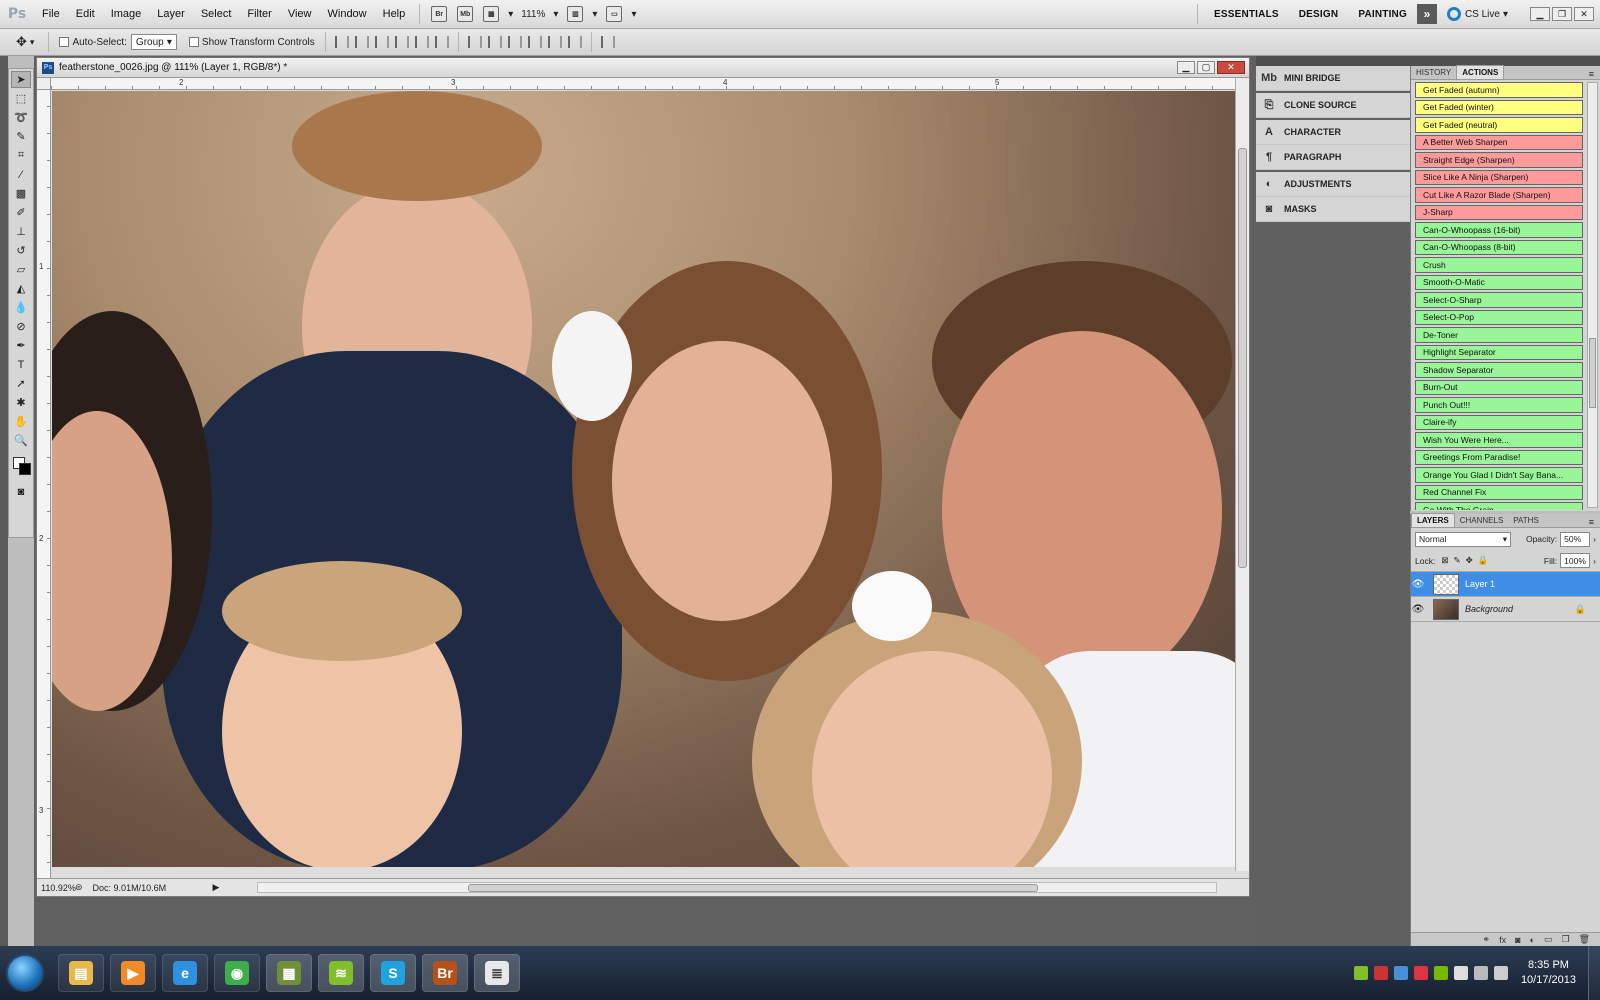 Image resolution: width=1600 pixels, height=1000 pixels. What do you see at coordinates (185, 973) in the screenshot?
I see `taskbar-app-internet-explorer: e` at bounding box center [185, 973].